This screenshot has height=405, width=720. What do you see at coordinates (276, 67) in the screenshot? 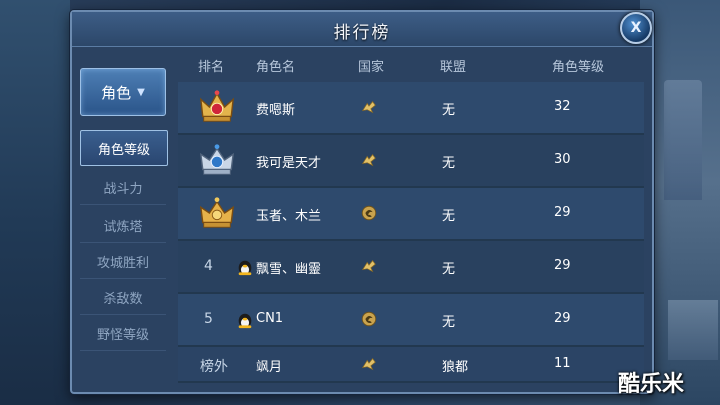
I see `header-name: 角色名` at bounding box center [276, 67].